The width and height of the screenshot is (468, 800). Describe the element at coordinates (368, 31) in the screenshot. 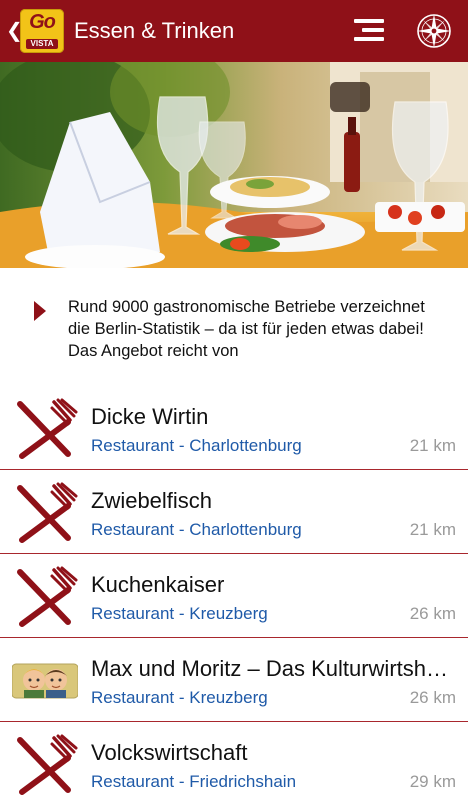

I see `menu-icon` at that location.